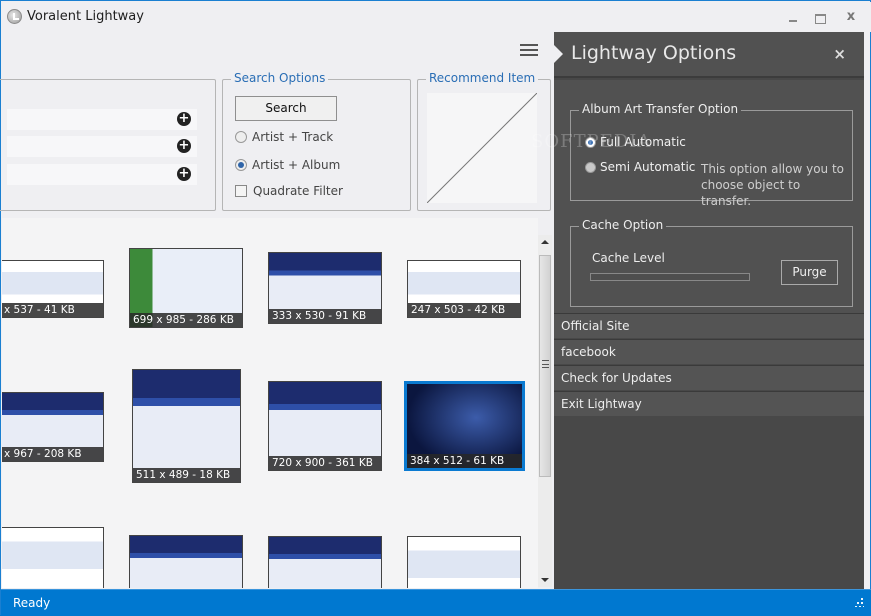 Image resolution: width=871 pixels, height=616 pixels. Describe the element at coordinates (286, 108) in the screenshot. I see `search-button: Search` at that location.